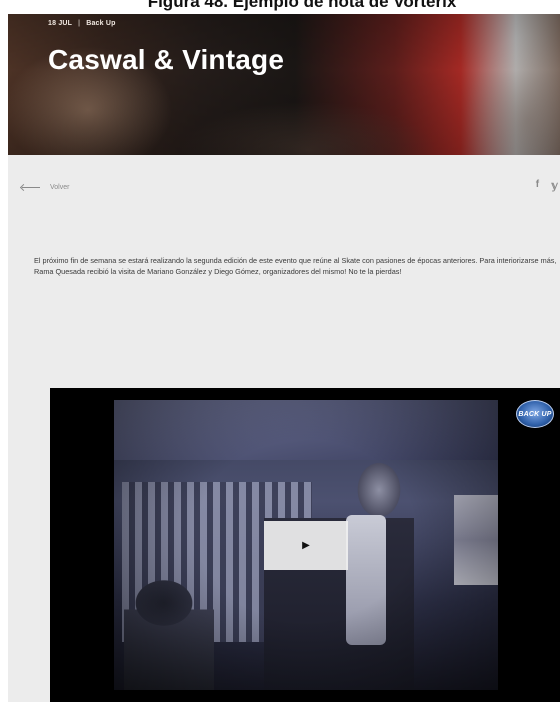  What do you see at coordinates (280, 7) in the screenshot?
I see `figure-caption: Figura 48. Ejemplo de nota de Vorterix` at bounding box center [280, 7].